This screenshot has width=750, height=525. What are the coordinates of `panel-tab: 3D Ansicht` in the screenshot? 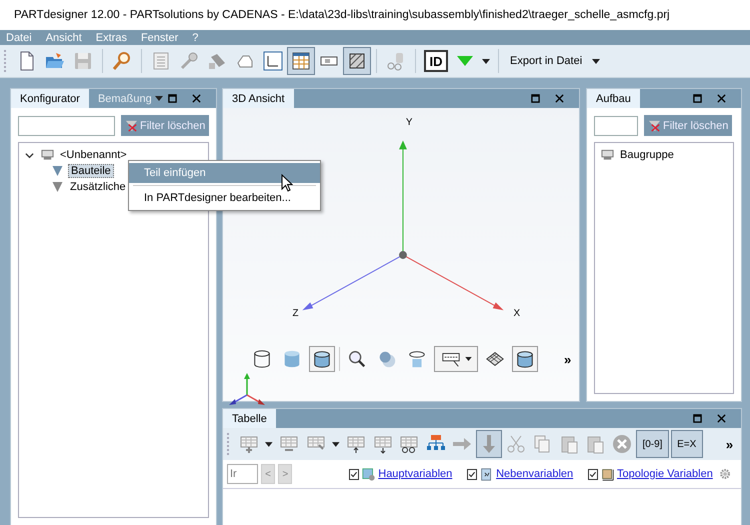 It's located at (258, 98).